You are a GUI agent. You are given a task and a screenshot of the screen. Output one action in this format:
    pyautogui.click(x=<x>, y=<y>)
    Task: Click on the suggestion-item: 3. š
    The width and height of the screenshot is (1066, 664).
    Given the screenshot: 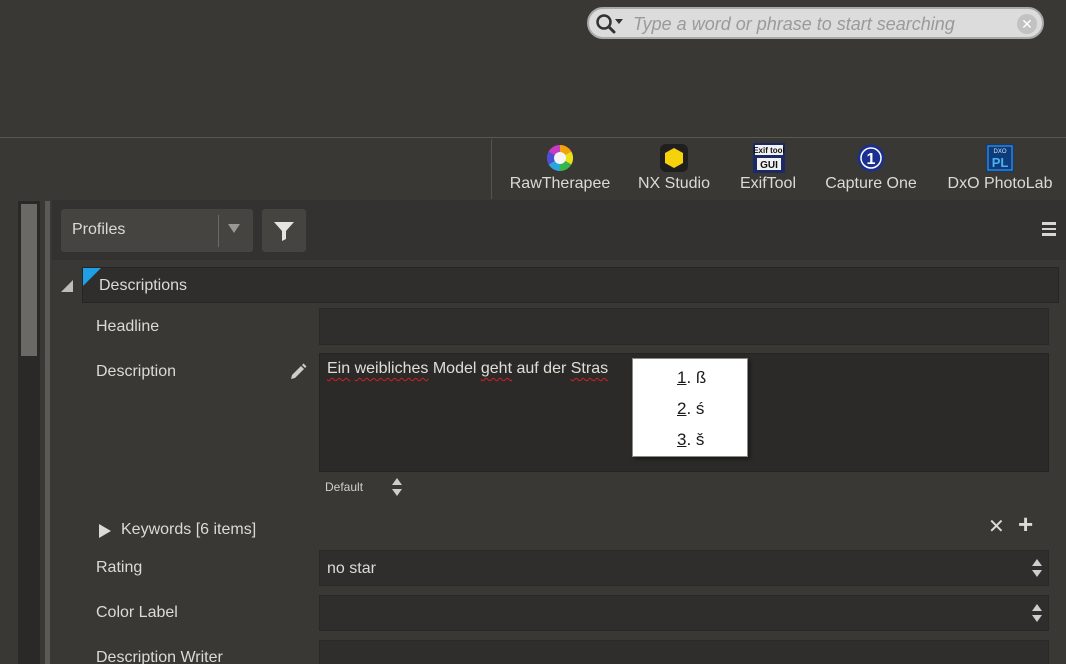 What is the action you would take?
    pyautogui.click(x=690, y=440)
    